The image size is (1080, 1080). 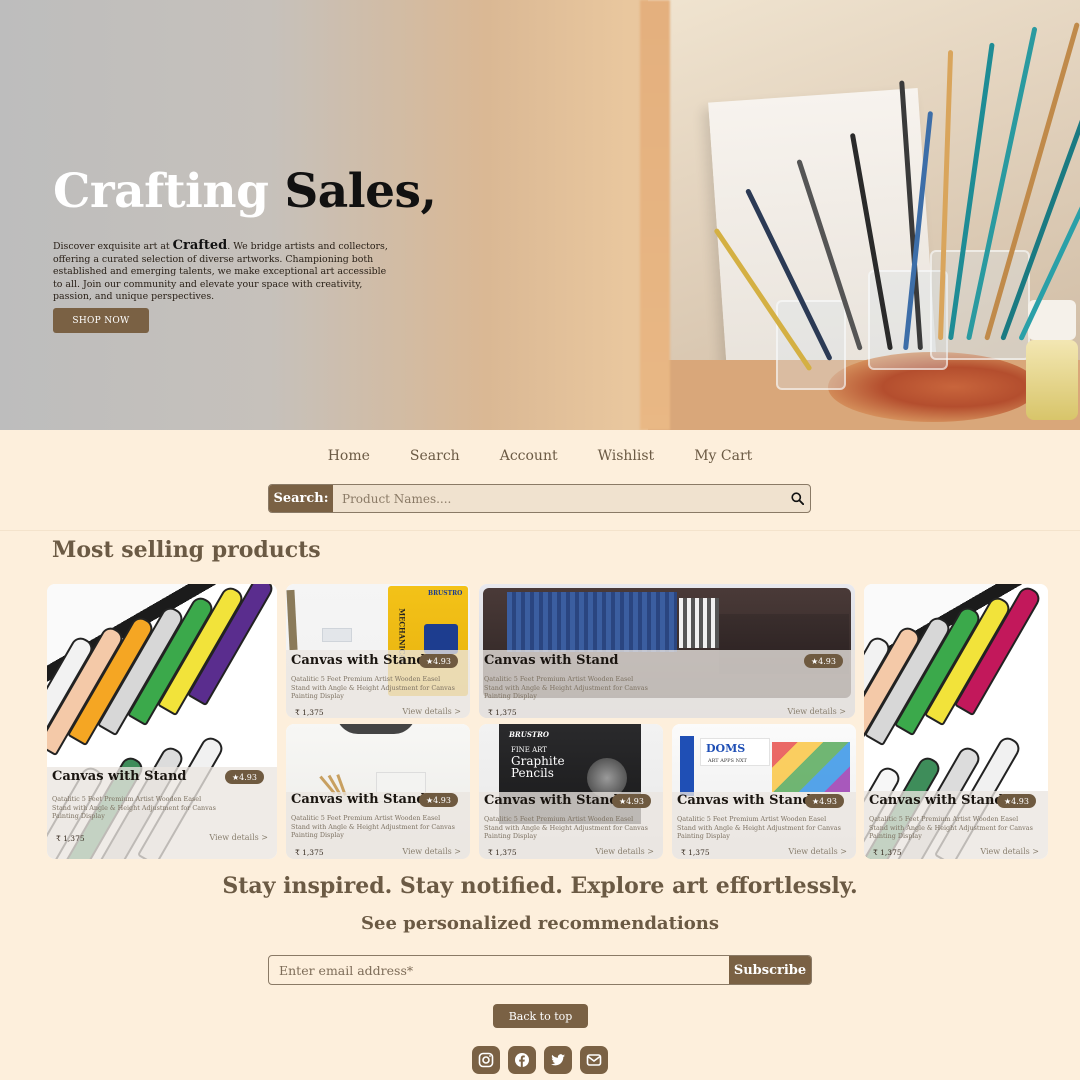 I want to click on nav-account: Account, so click(x=529, y=456).